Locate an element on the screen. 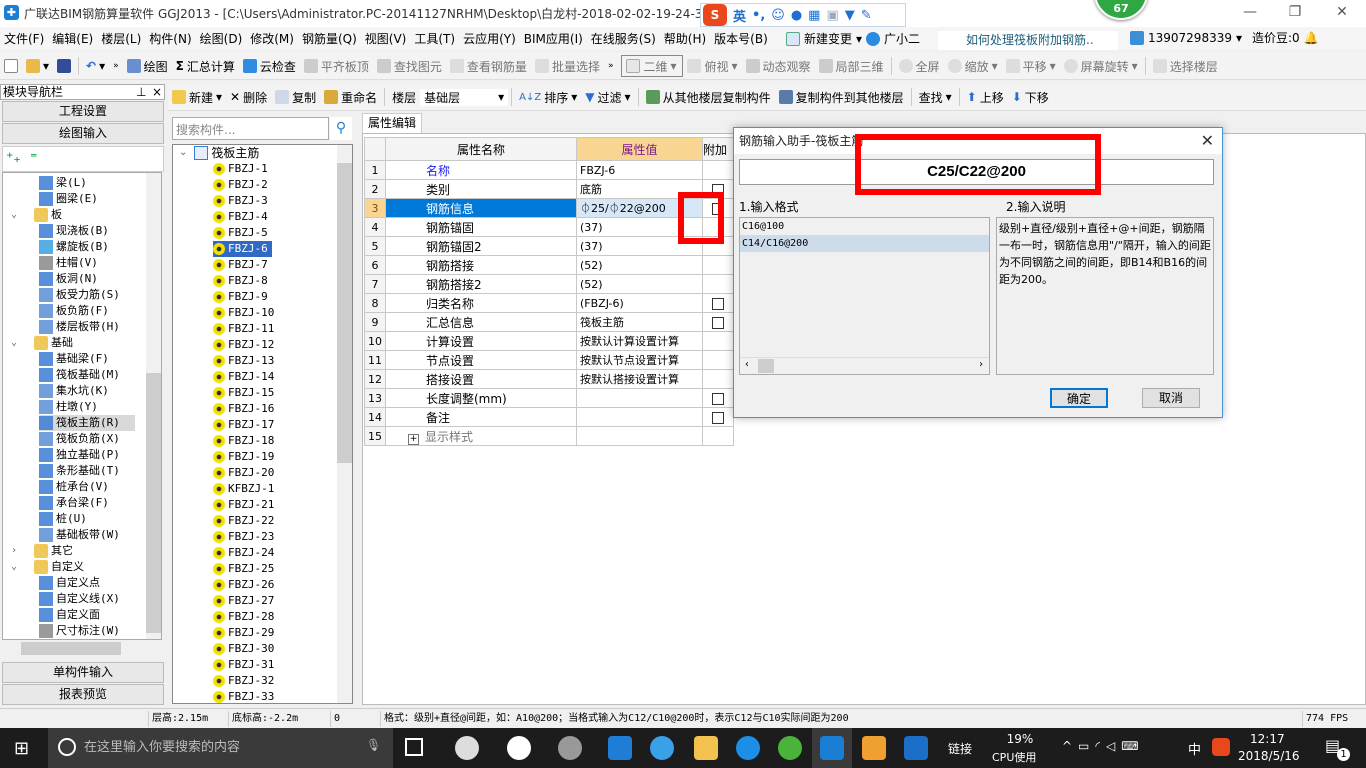 Image resolution: width=1366 pixels, height=768 pixels. local-3d-button: 局部三维 is located at coordinates (851, 66).